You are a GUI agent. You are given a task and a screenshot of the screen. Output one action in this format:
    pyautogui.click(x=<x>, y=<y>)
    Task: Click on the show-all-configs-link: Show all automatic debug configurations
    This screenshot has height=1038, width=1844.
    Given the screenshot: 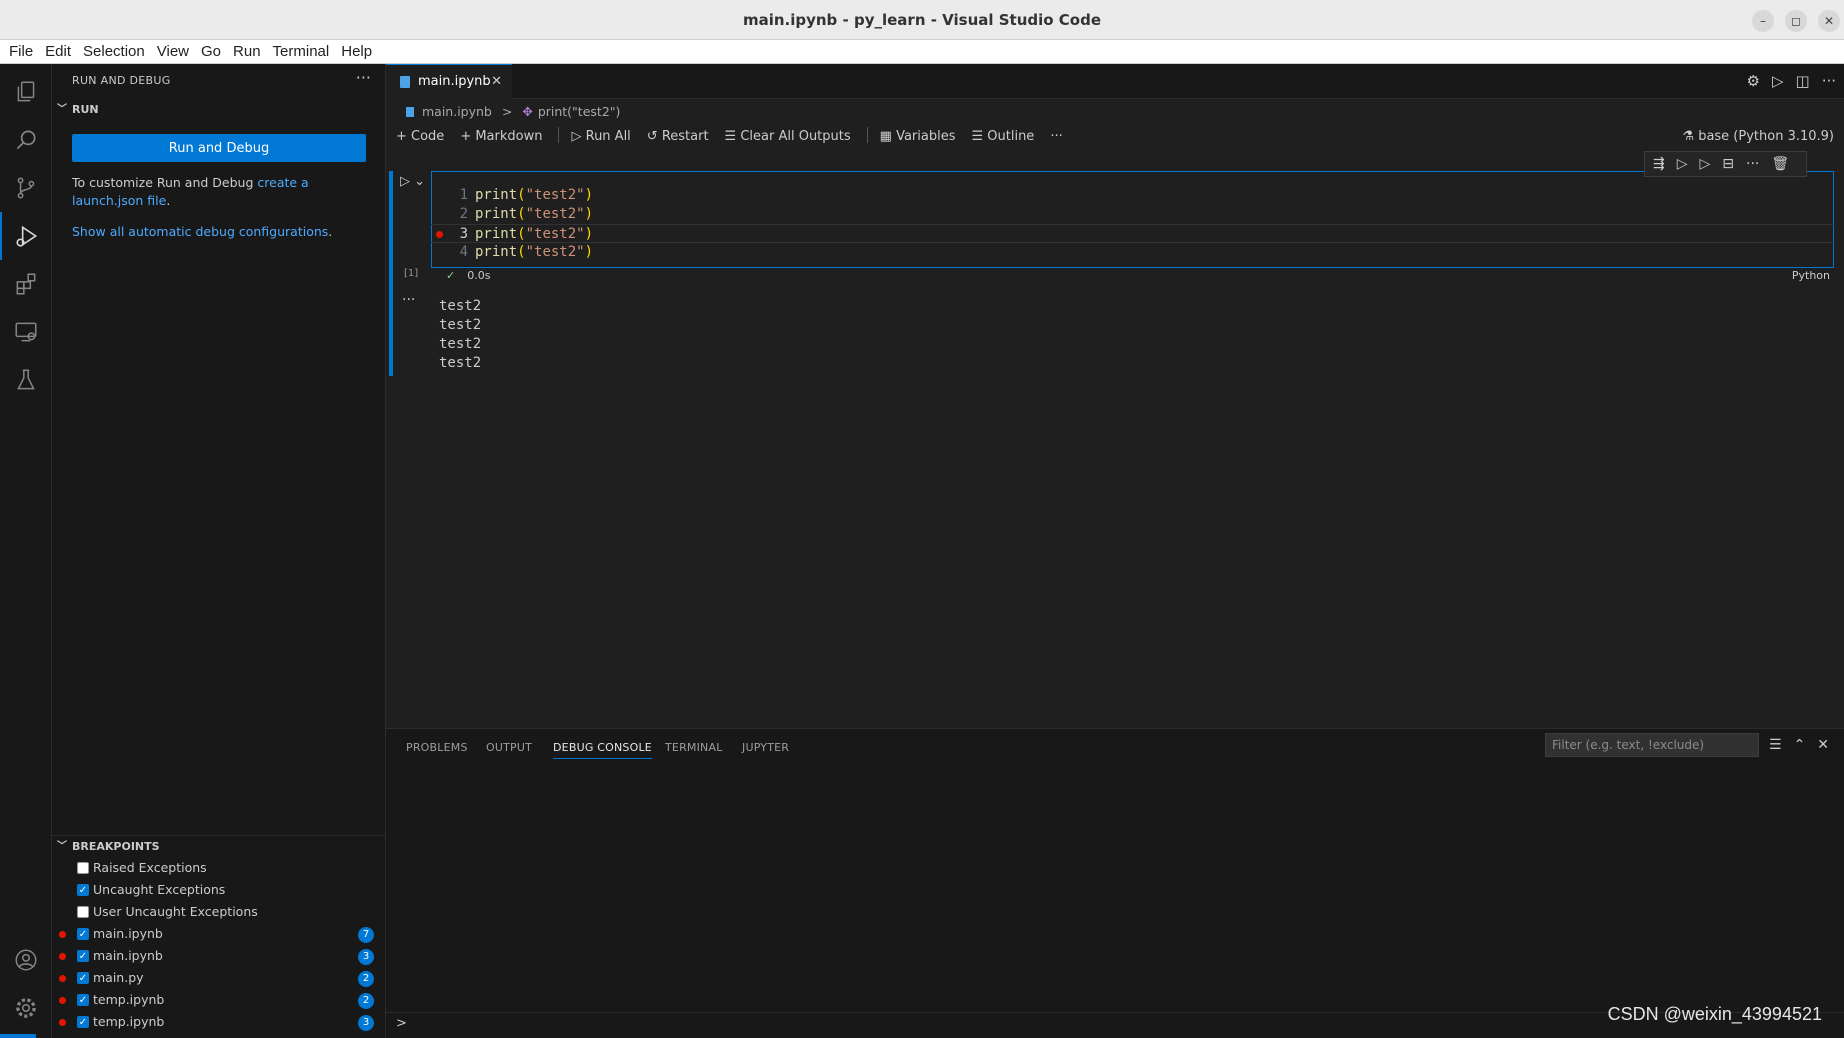 What is the action you would take?
    pyautogui.click(x=200, y=231)
    